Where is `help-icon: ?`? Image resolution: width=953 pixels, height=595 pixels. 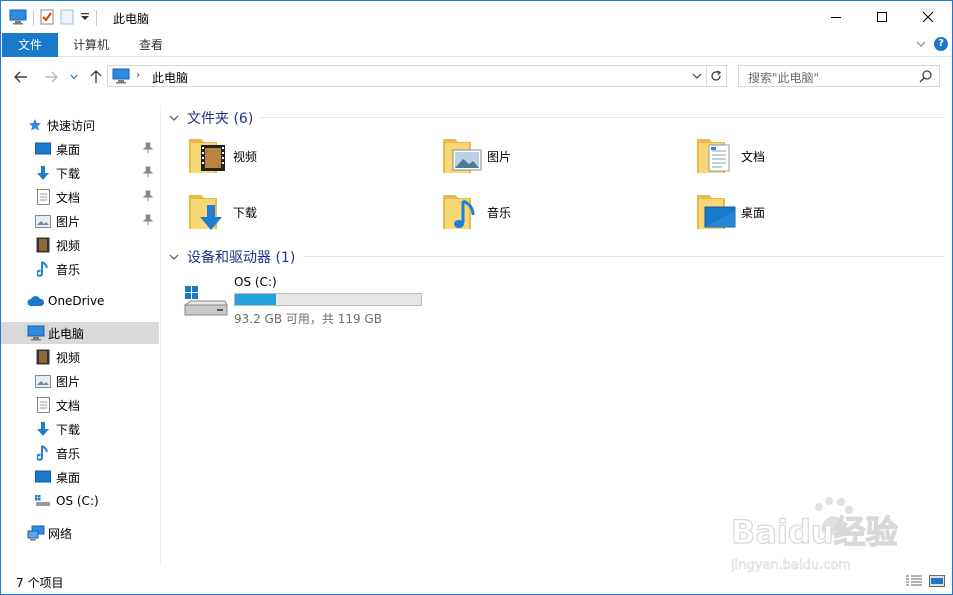 help-icon: ? is located at coordinates (941, 44).